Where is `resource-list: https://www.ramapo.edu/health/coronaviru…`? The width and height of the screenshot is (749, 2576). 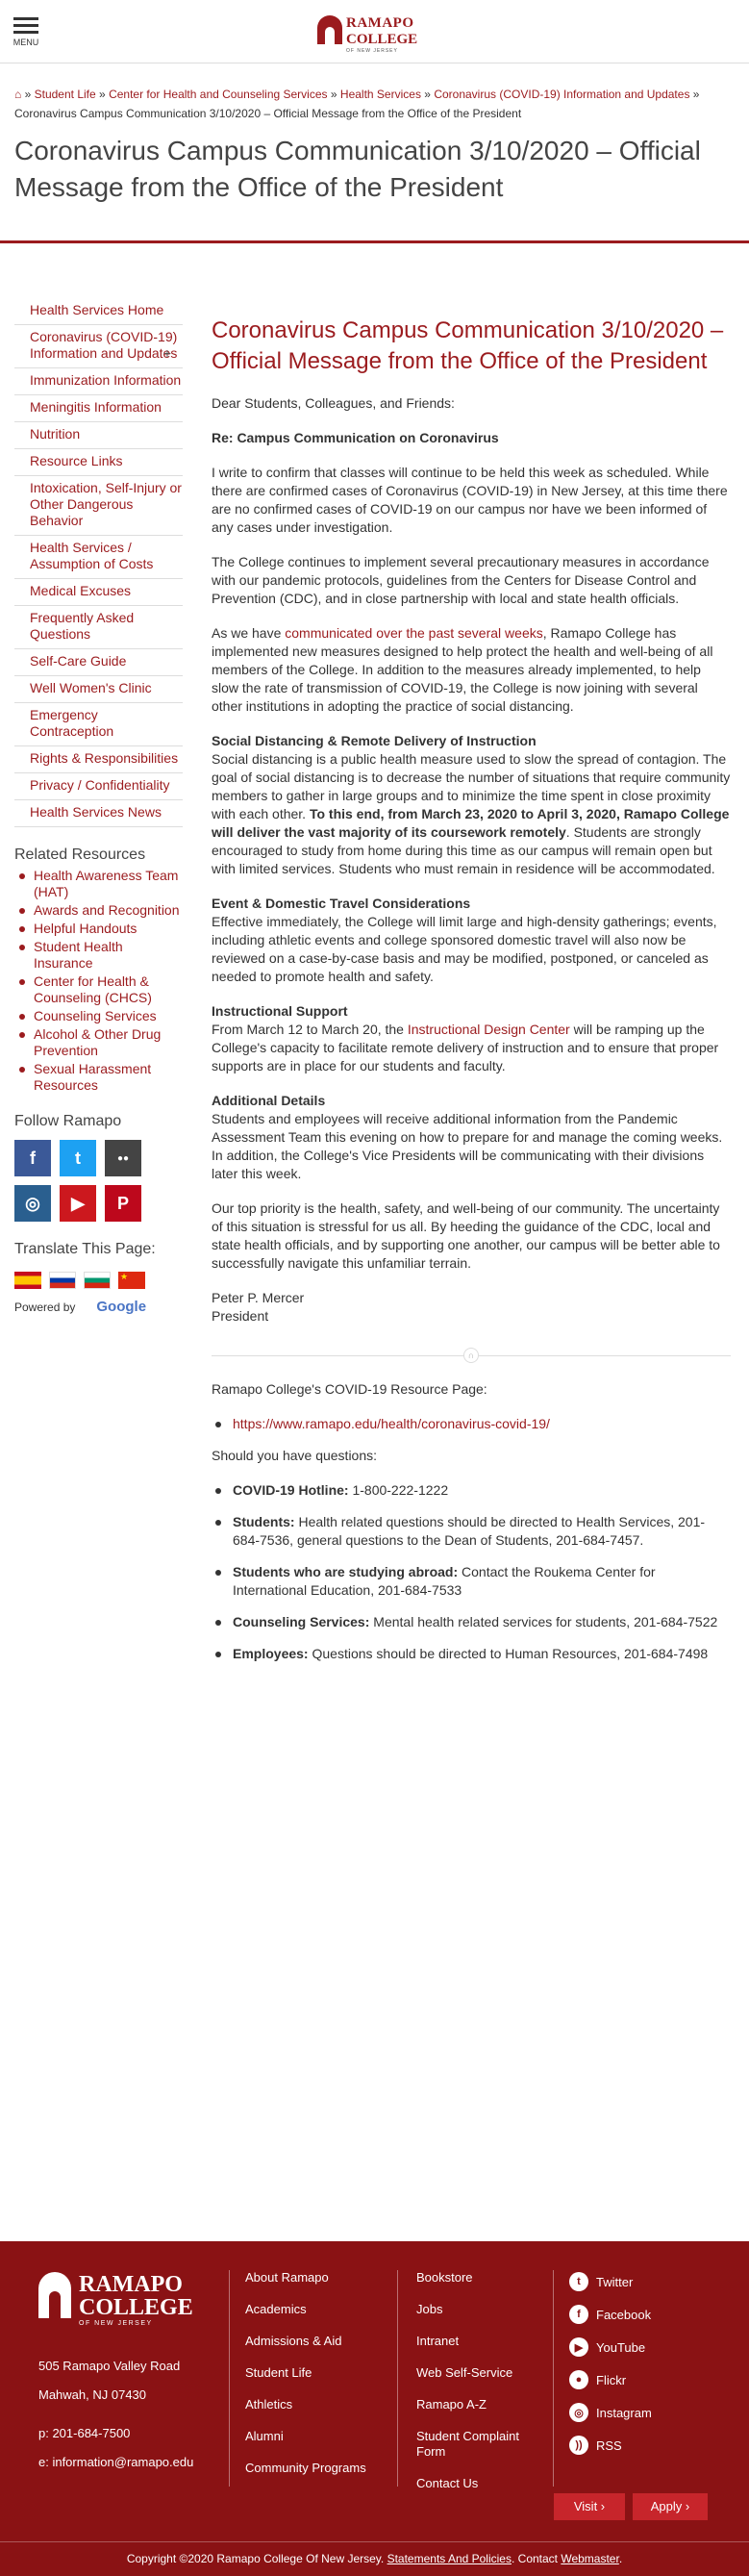 resource-list: https://www.ramapo.edu/health/coronaviru… is located at coordinates (471, 1424).